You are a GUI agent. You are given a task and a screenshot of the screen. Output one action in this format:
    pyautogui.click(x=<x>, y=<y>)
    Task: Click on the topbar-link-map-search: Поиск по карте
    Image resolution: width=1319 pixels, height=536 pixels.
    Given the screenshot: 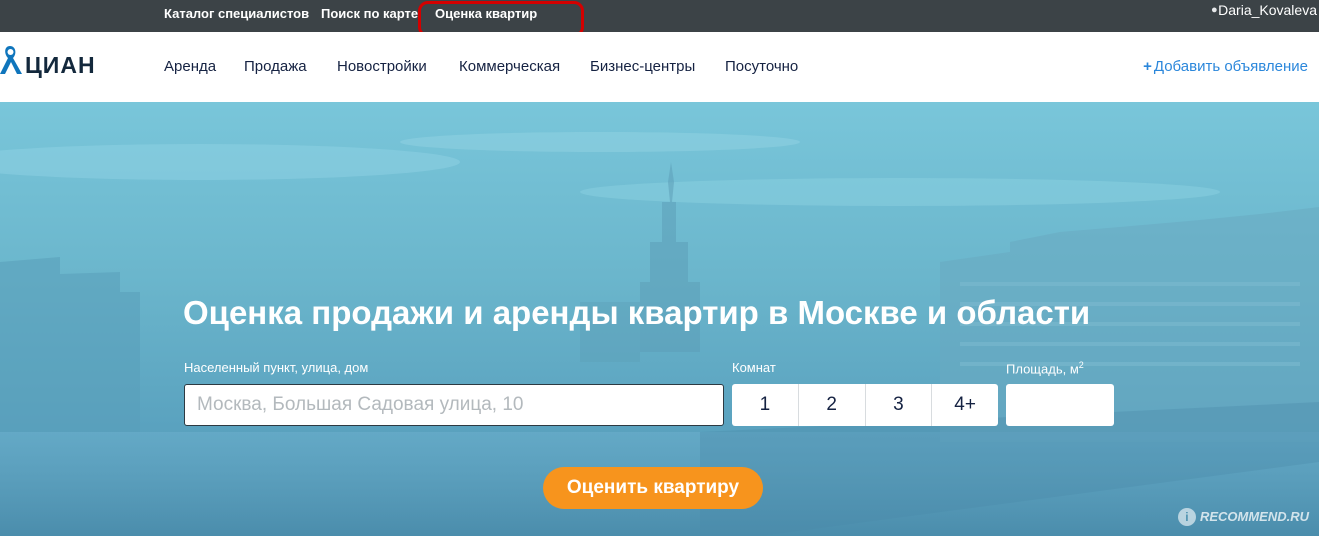 What is the action you would take?
    pyautogui.click(x=369, y=13)
    